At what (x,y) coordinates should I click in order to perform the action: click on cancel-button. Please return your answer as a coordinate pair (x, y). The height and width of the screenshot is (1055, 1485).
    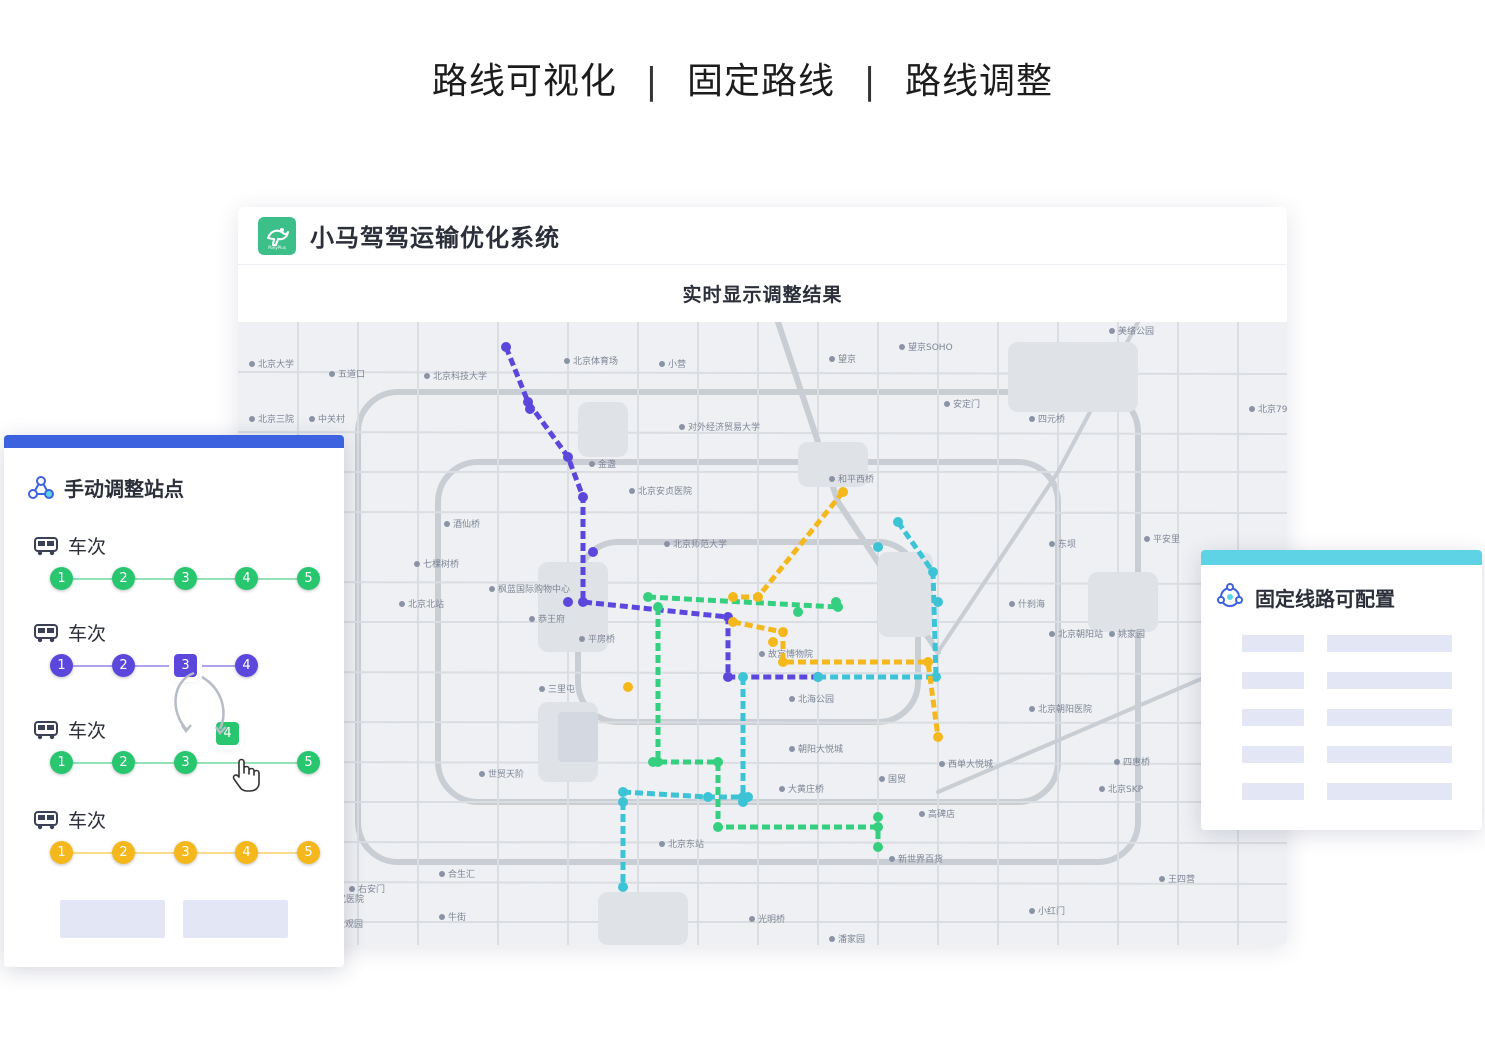
    Looking at the image, I should click on (235, 919).